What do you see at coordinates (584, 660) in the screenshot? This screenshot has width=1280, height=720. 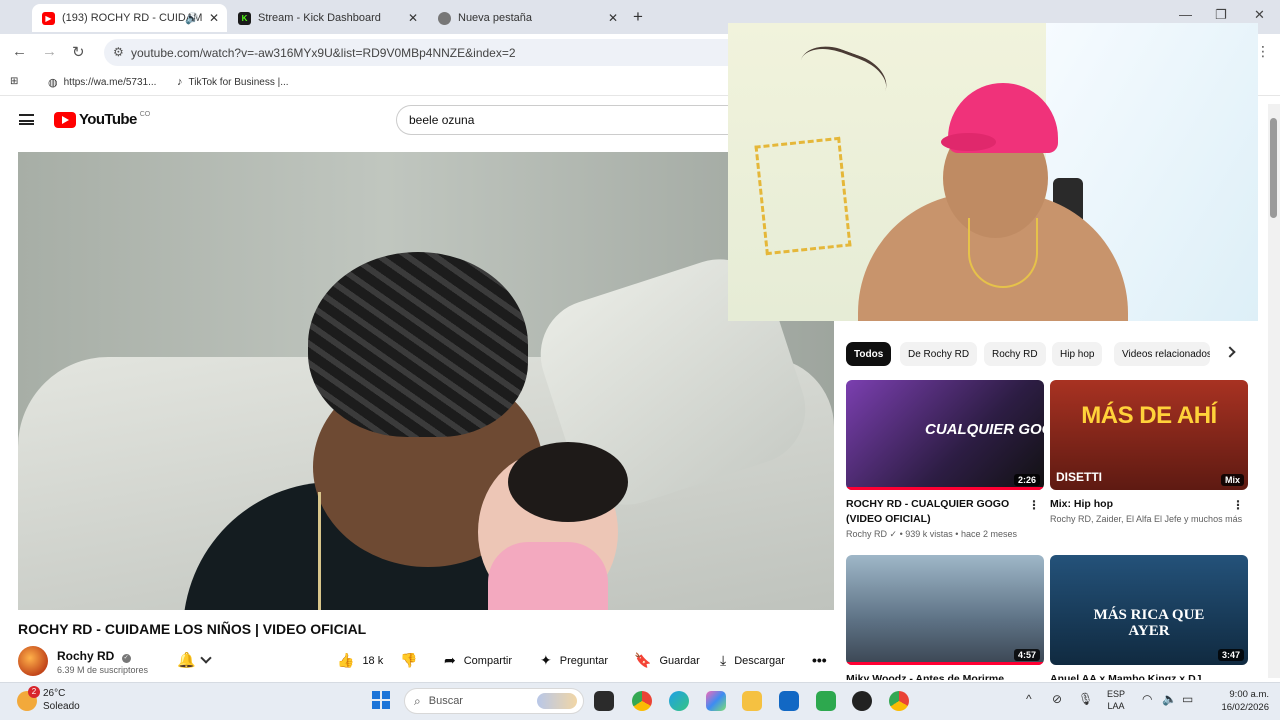 I see `ask-label: Preguntar` at bounding box center [584, 660].